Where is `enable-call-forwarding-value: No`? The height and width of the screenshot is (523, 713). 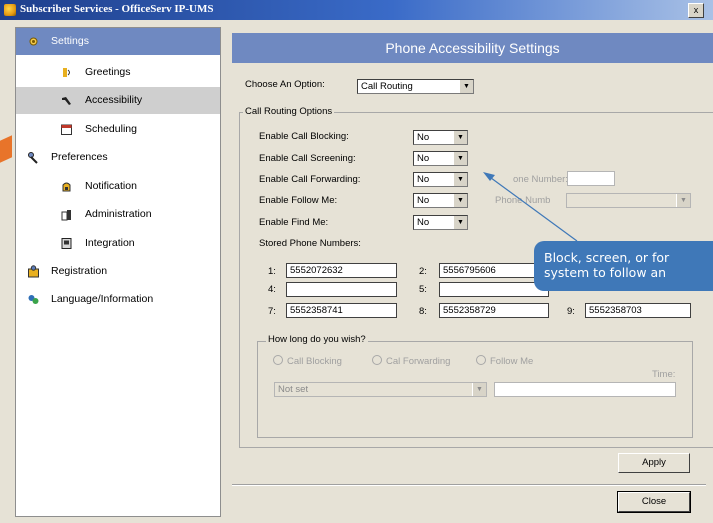
enable-call-forwarding-value: No is located at coordinates (423, 179).